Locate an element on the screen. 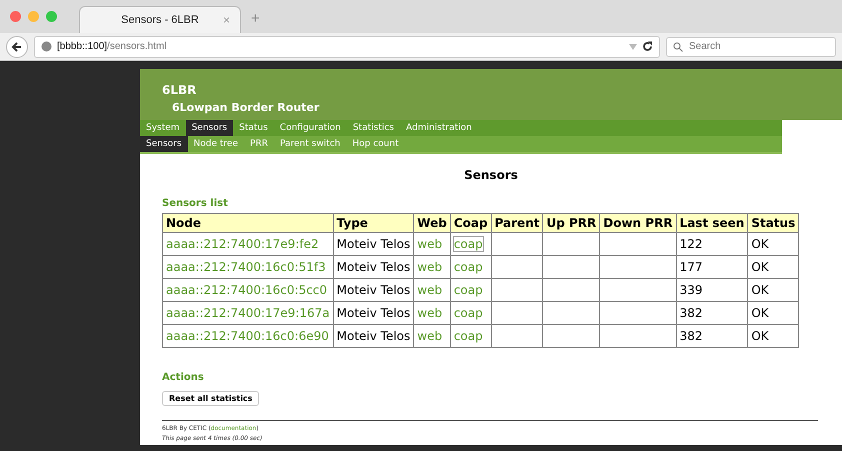  submenu-item: Sensors is located at coordinates (164, 144).